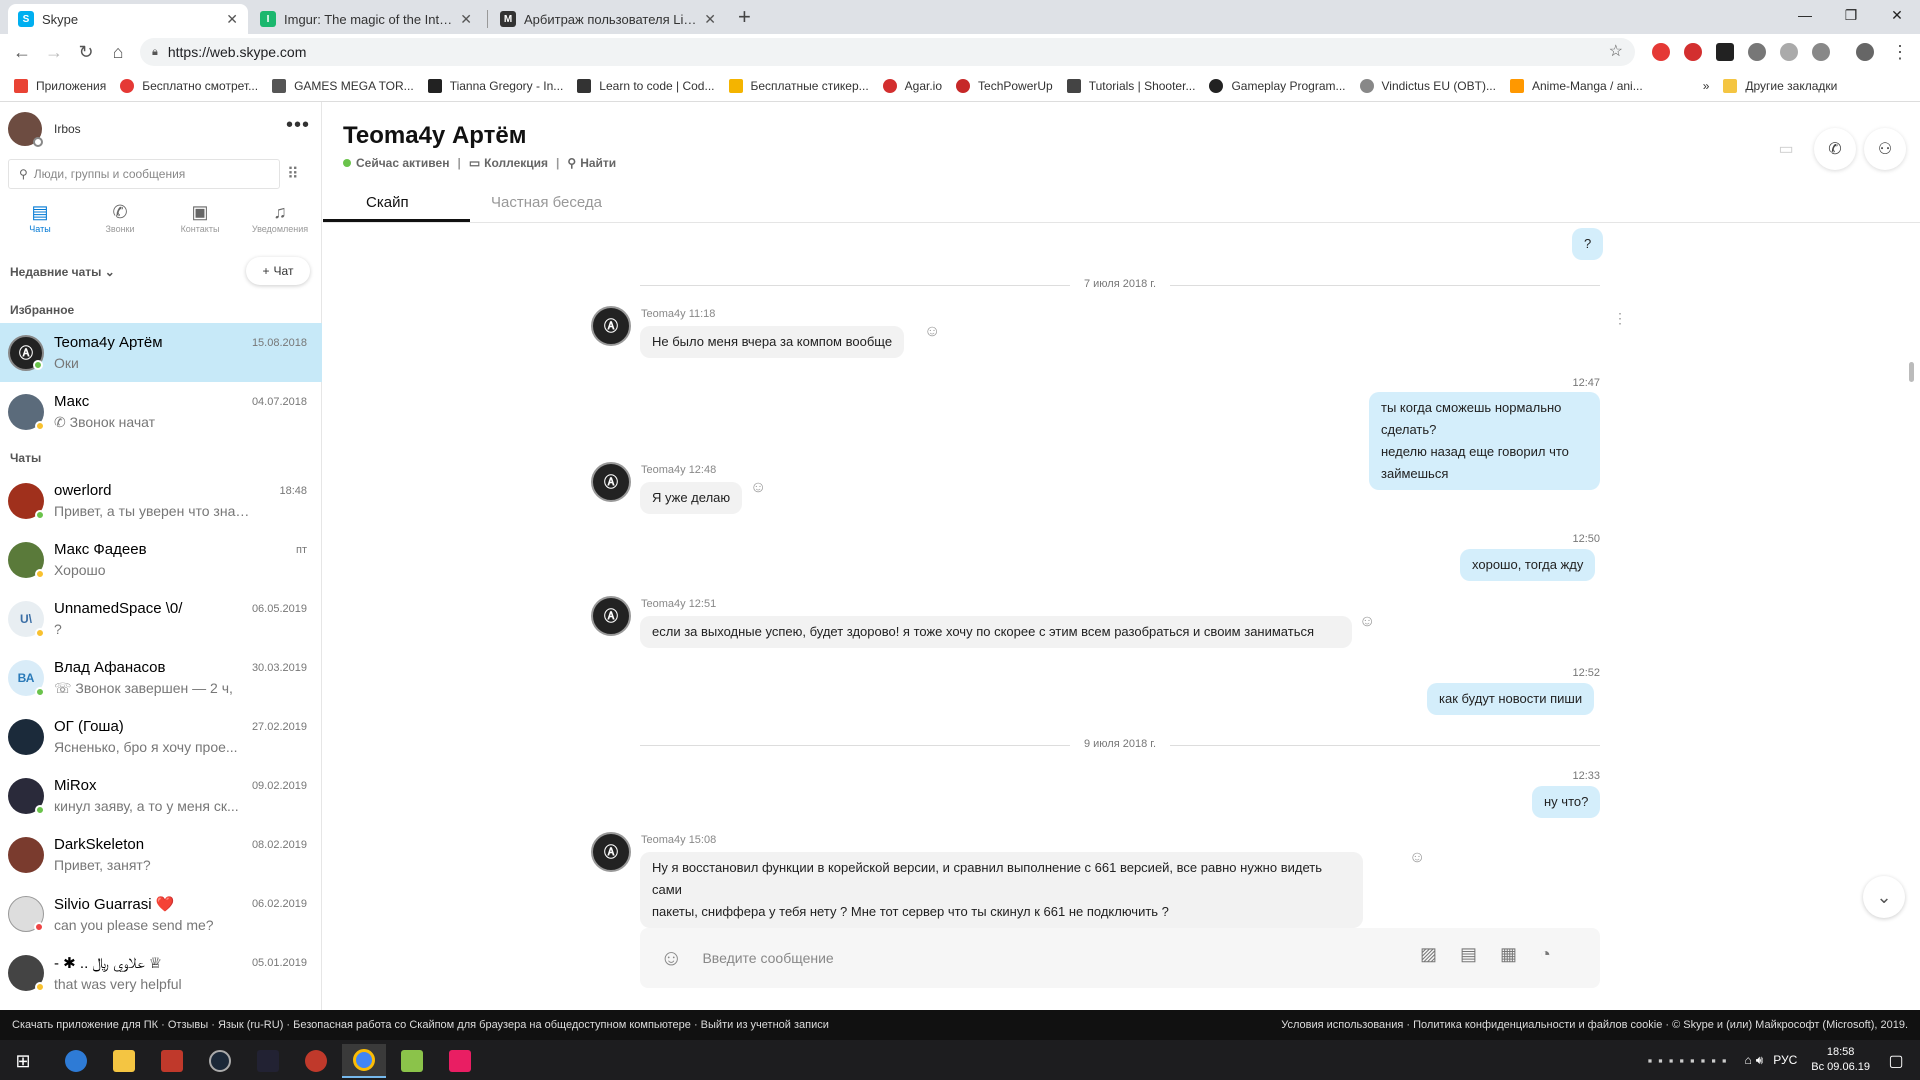  Describe the element at coordinates (1690, 1060) in the screenshot. I see `tray-icons: ▪▪▪▪▪▪▪▪` at that location.